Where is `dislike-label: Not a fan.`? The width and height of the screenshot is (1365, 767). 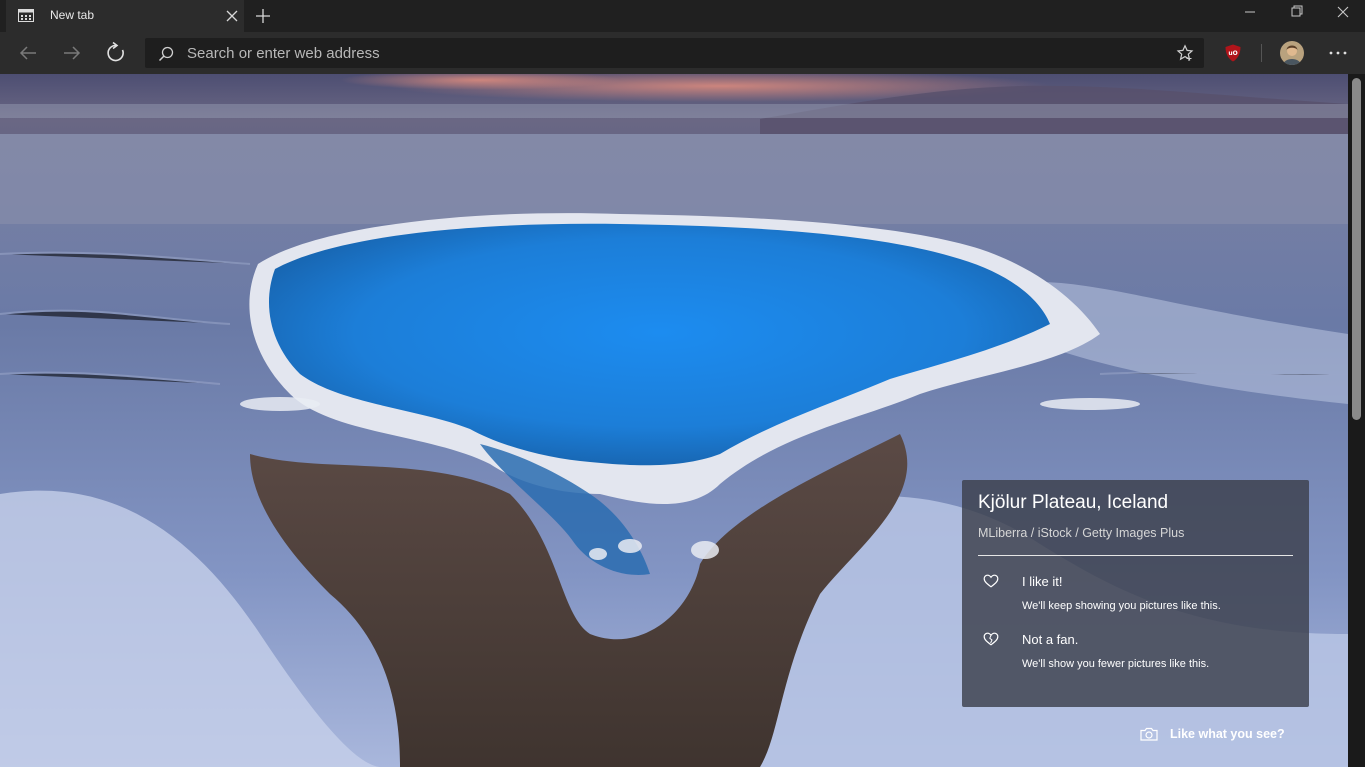 dislike-label: Not a fan. is located at coordinates (1050, 639).